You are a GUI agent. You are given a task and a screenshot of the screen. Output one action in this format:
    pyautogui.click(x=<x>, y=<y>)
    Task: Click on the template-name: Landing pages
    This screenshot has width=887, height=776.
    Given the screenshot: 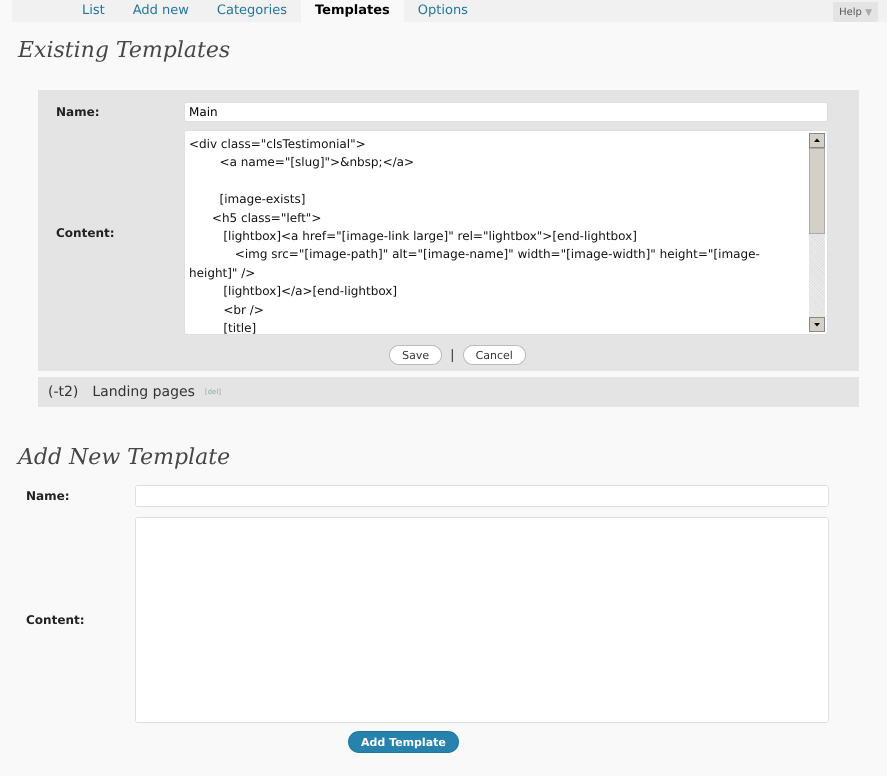 What is the action you would take?
    pyautogui.click(x=143, y=392)
    